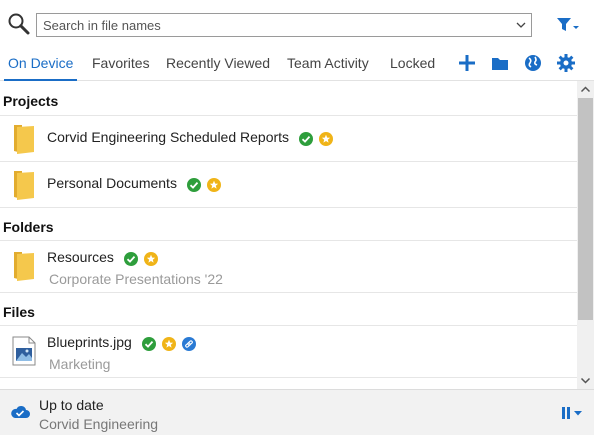  I want to click on link-icon, so click(188, 344).